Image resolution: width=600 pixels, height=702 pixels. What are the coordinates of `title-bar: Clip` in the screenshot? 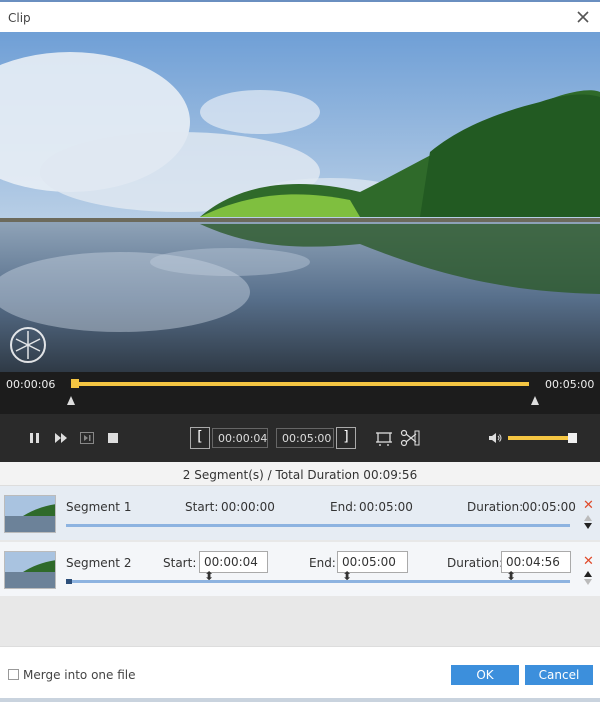 It's located at (300, 16).